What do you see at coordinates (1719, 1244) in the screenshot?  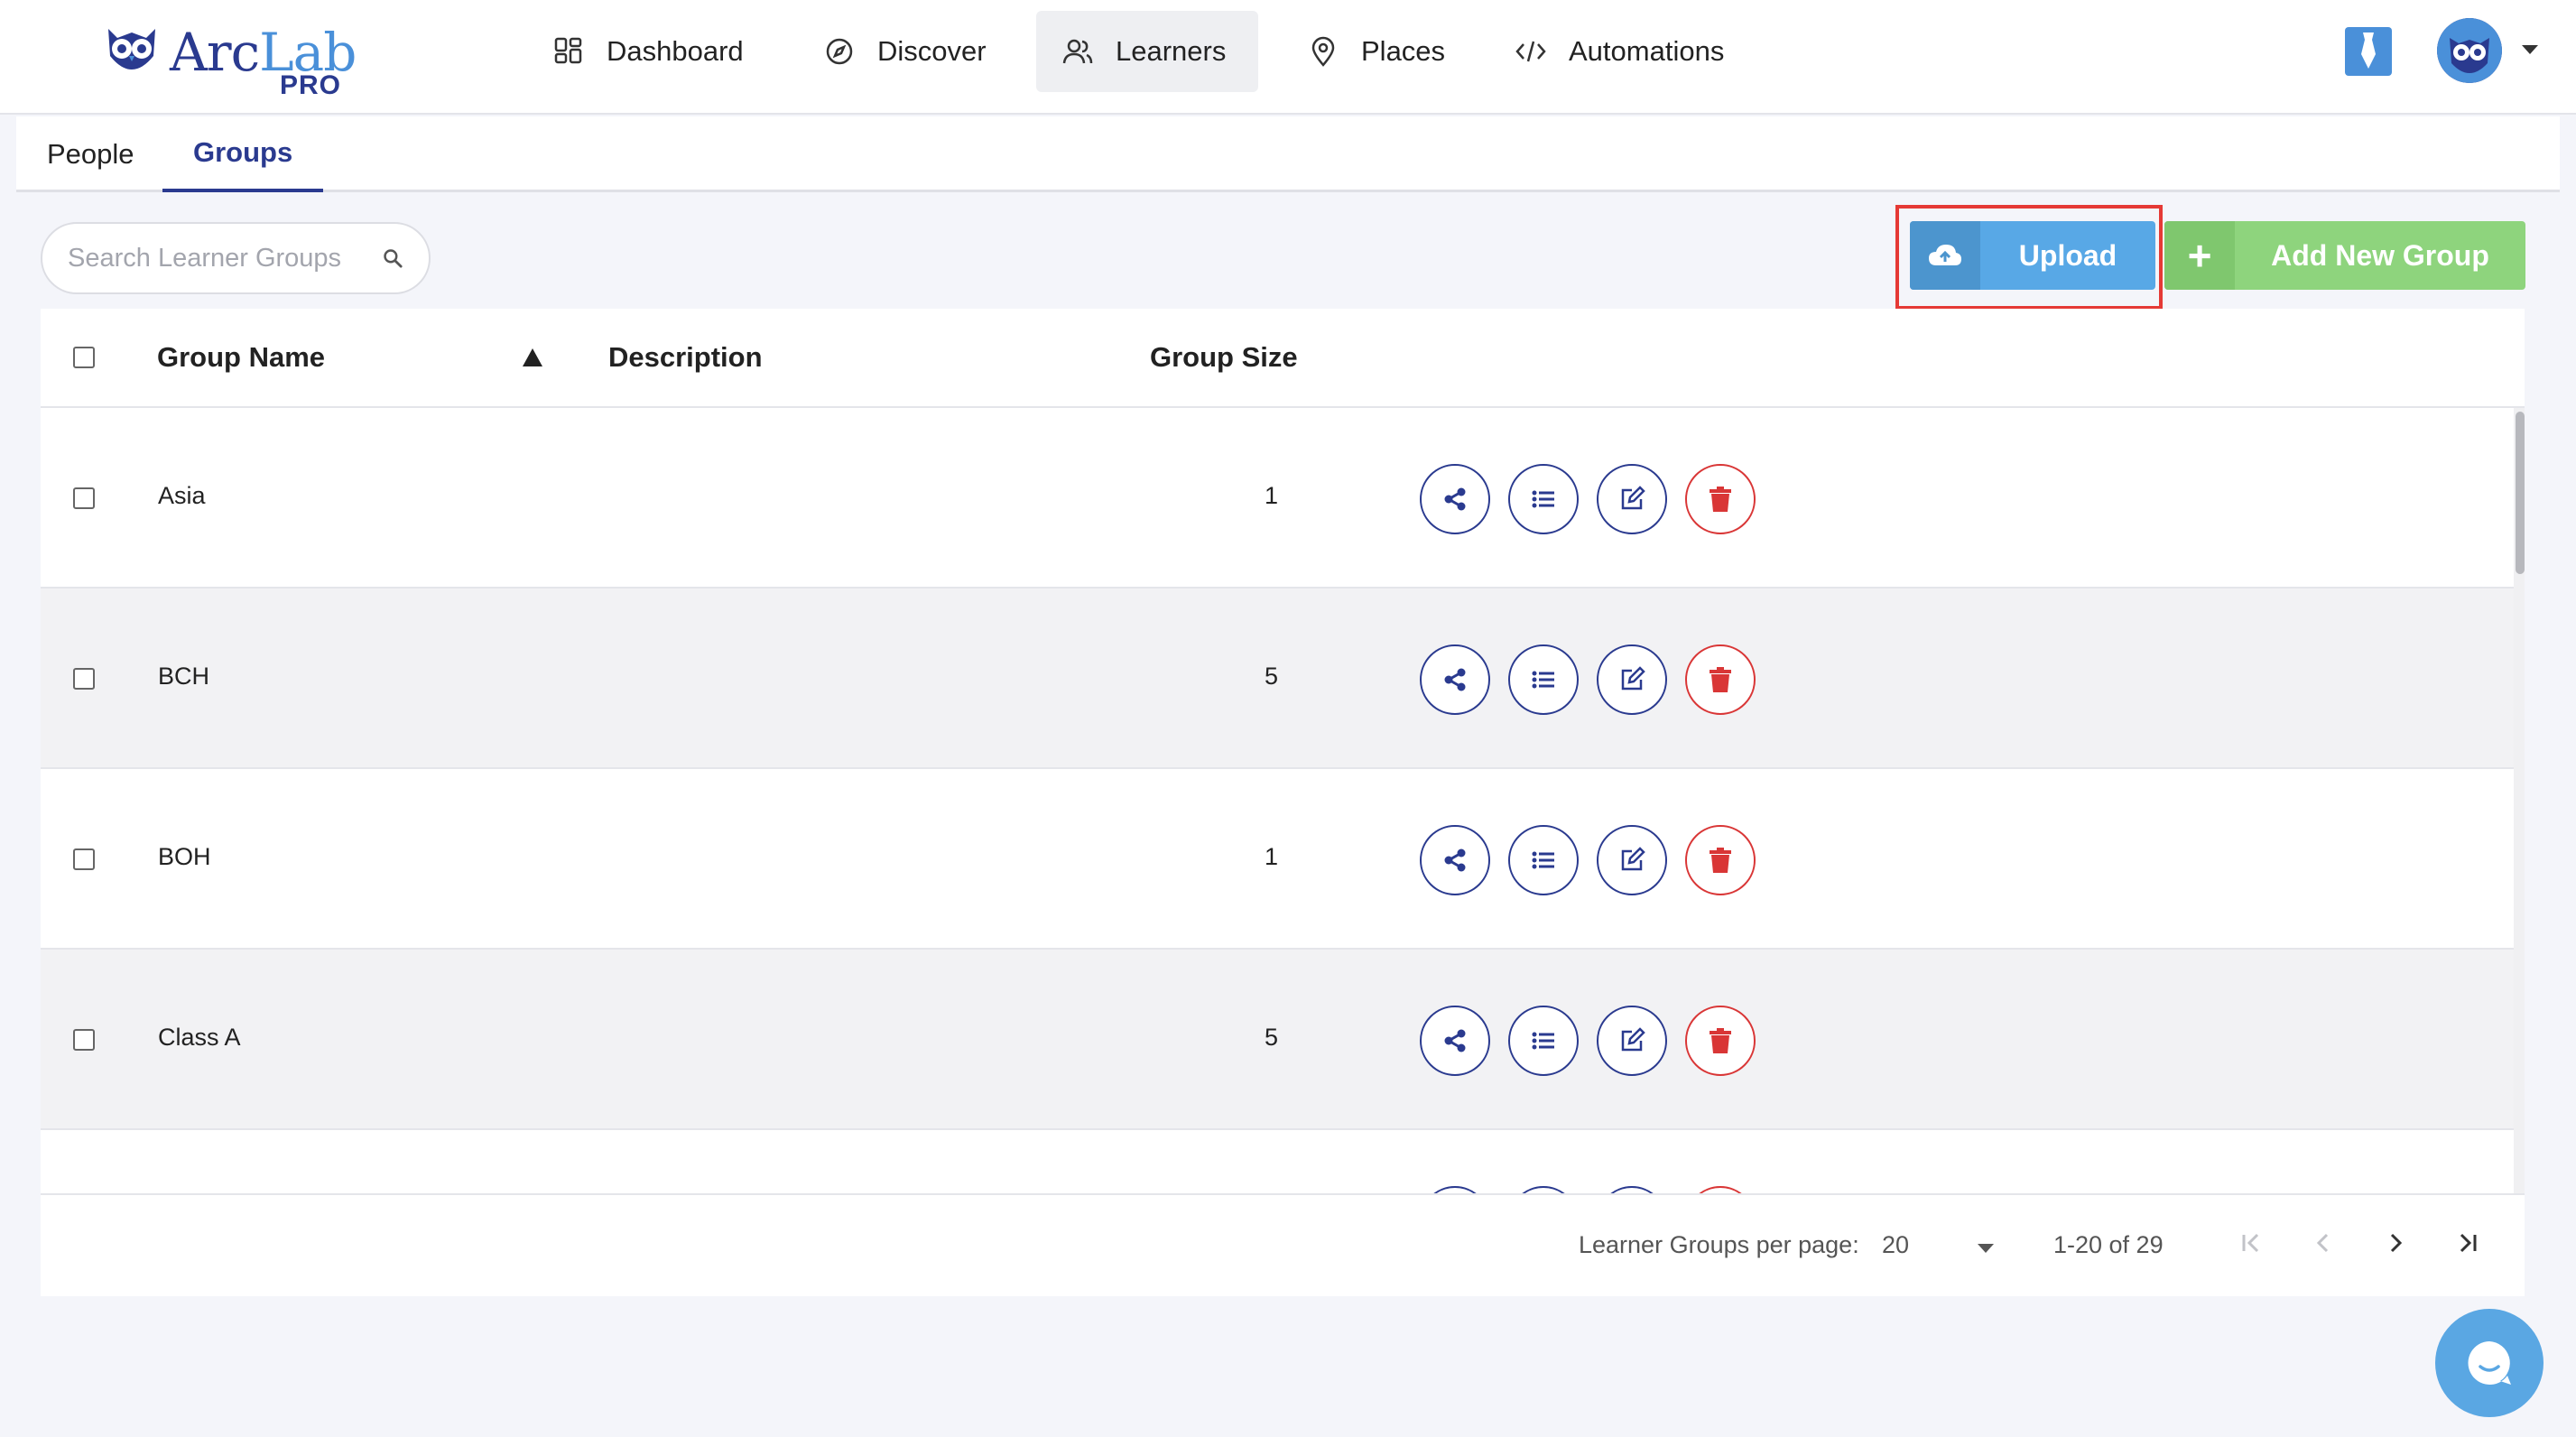 I see `per-page-label: Learner Groups per page:` at bounding box center [1719, 1244].